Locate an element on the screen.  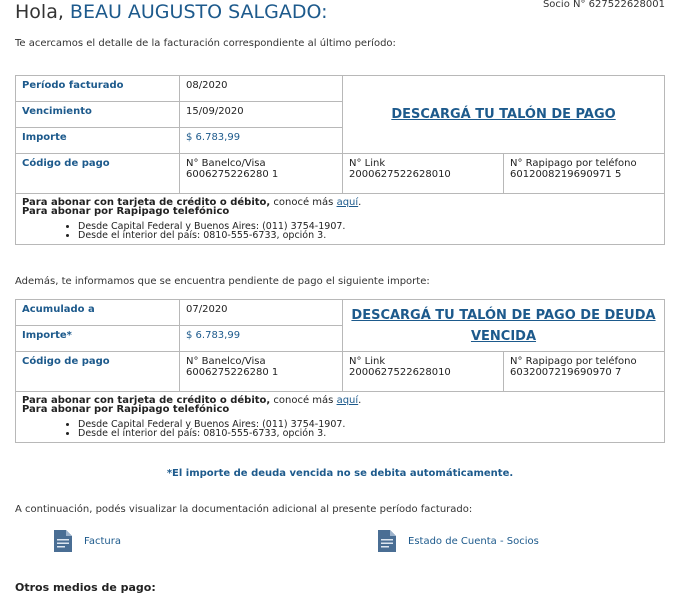
importe-debt-value: $ 6.783,99 is located at coordinates (261, 338).